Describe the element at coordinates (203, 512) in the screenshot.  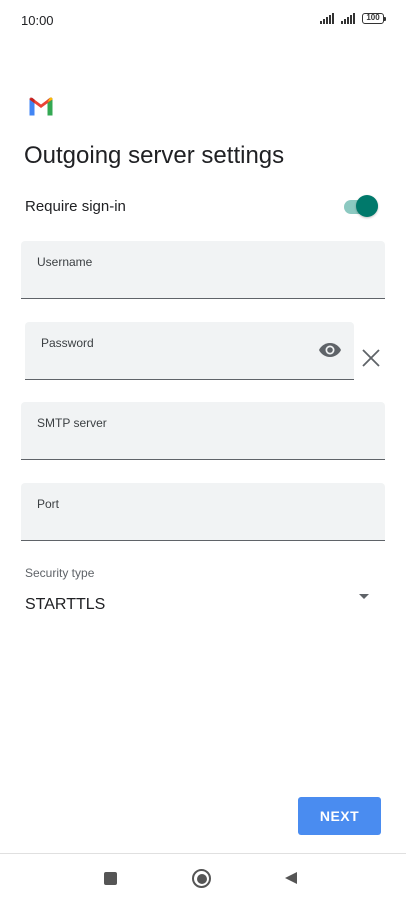
I see `port-field: Port` at that location.